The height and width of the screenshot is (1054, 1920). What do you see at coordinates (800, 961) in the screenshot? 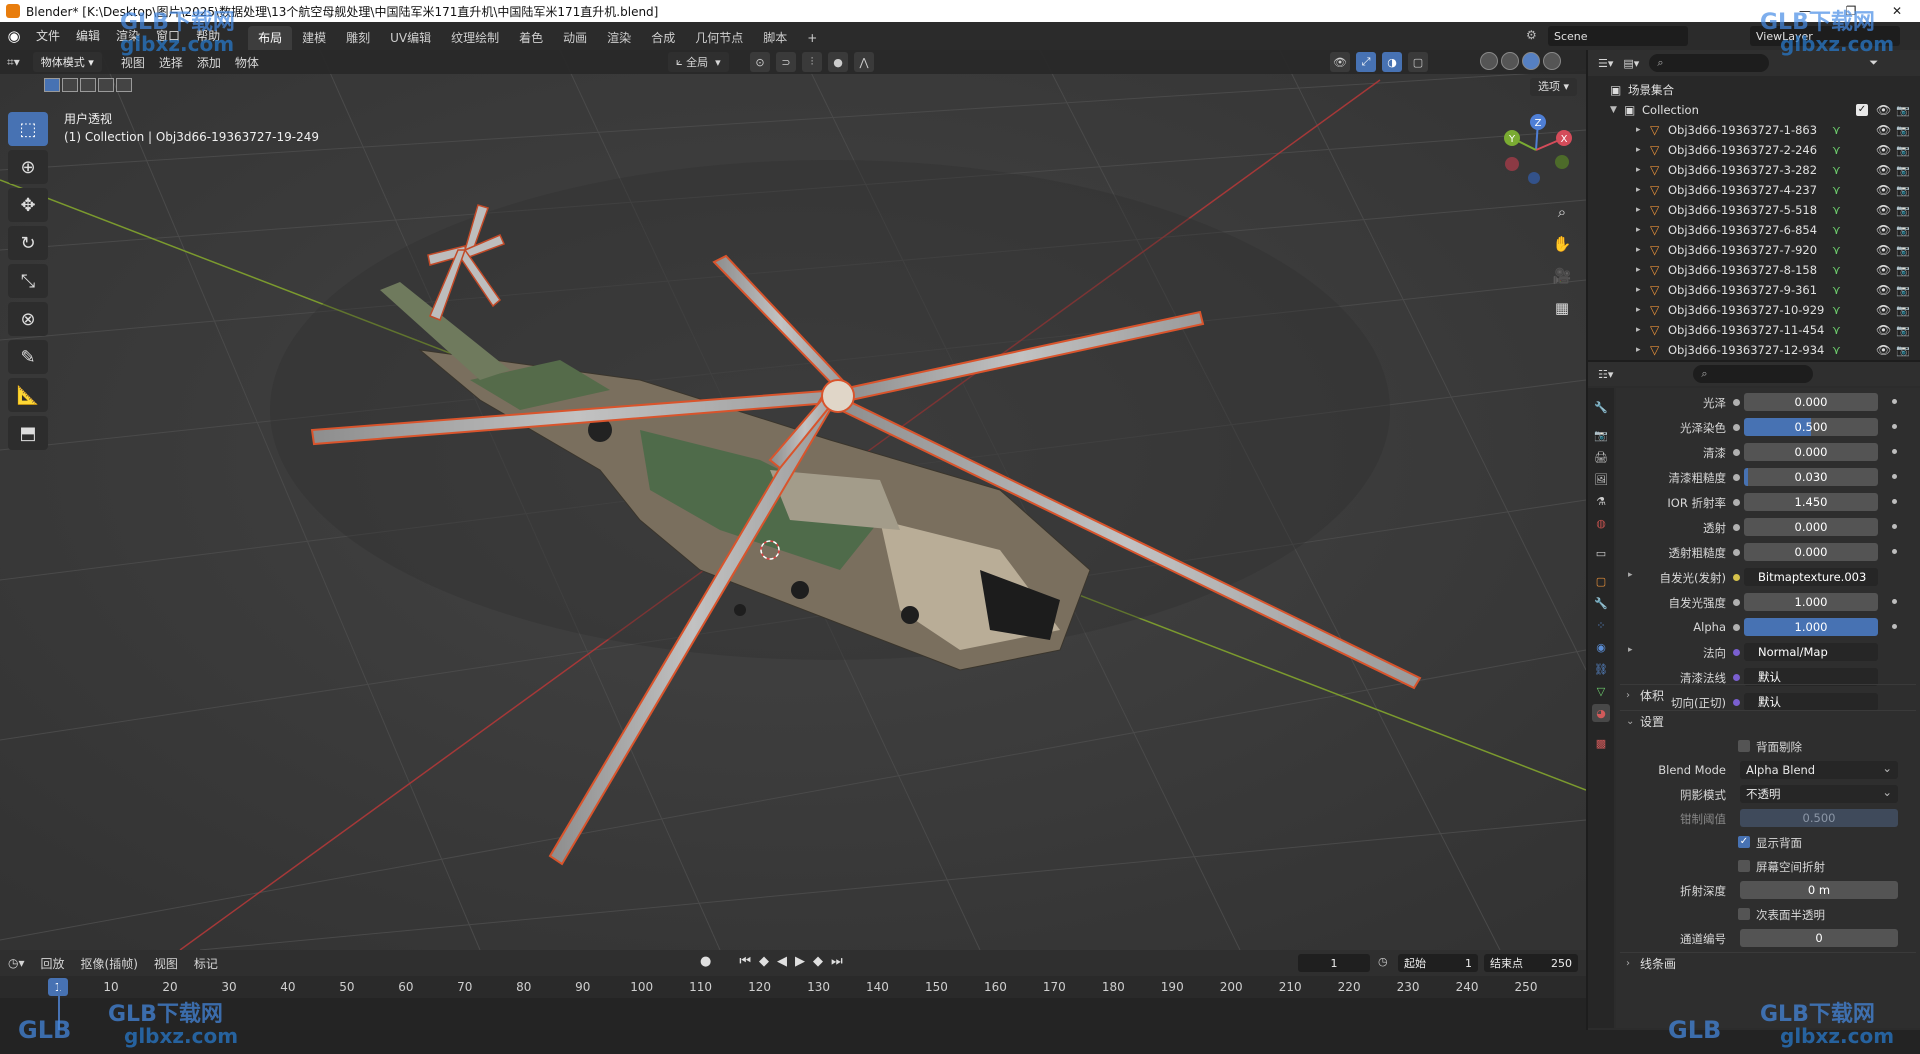
I see `play-icon: ▶` at bounding box center [800, 961].